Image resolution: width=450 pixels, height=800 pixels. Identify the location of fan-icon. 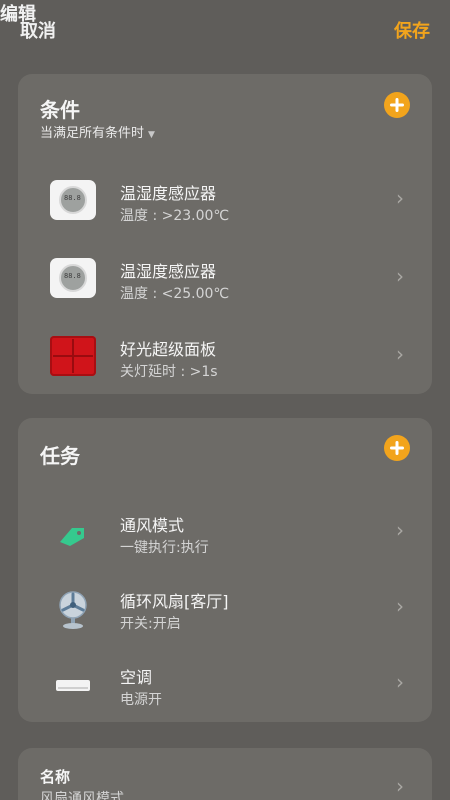
(73, 610).